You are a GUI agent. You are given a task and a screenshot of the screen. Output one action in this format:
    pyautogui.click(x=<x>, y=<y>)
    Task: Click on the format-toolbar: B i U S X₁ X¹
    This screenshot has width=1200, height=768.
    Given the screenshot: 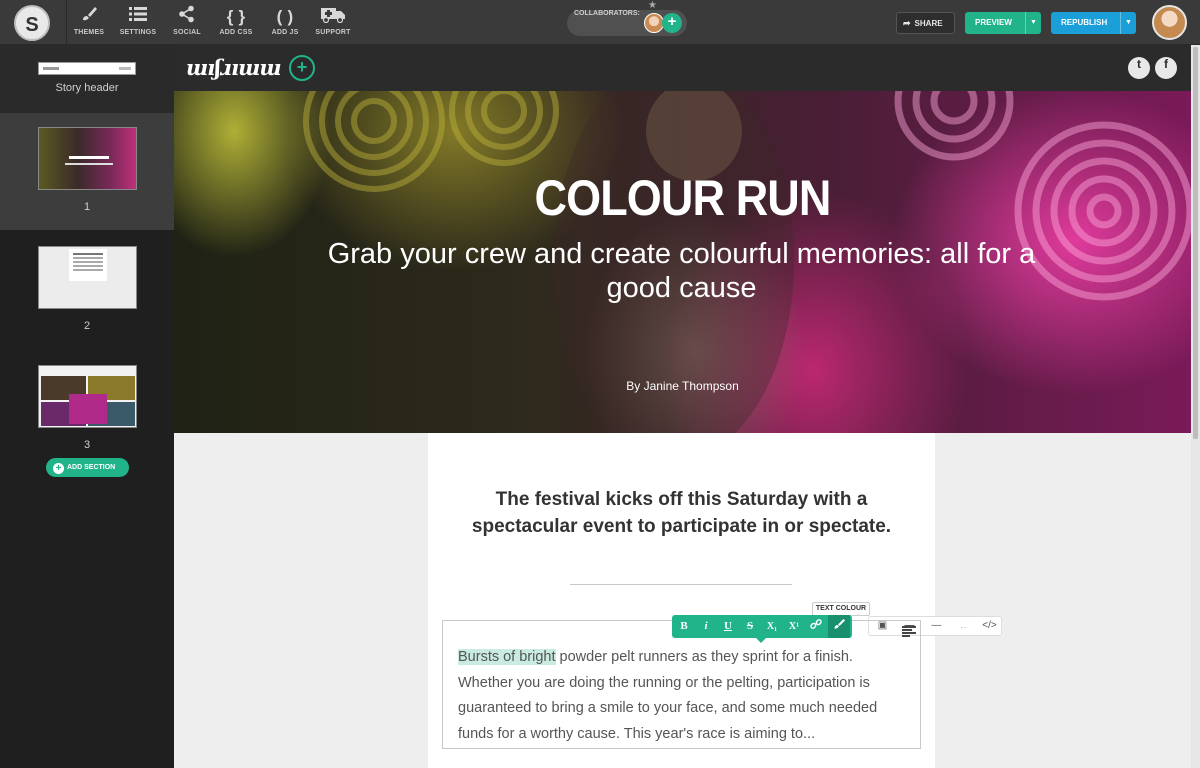 What is the action you would take?
    pyautogui.click(x=762, y=629)
    